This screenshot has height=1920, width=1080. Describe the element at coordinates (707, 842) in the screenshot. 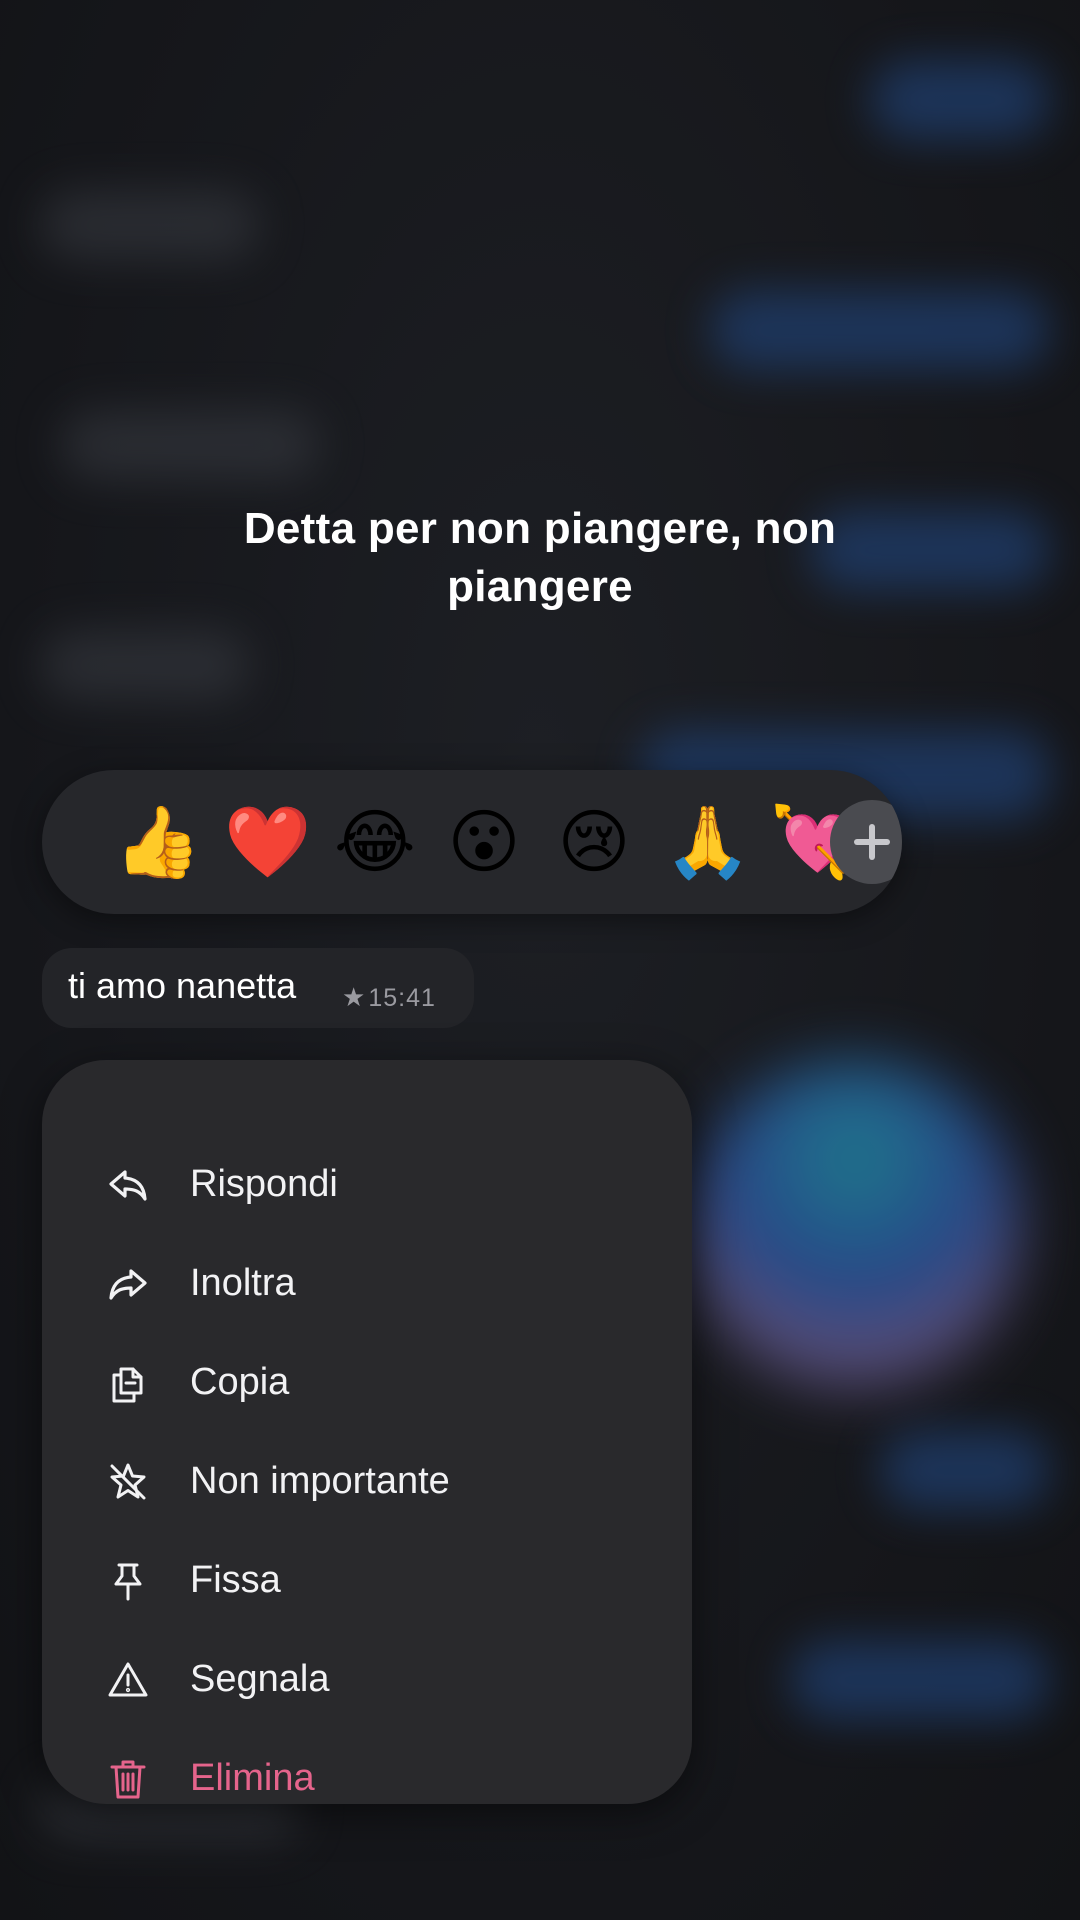

I see `reaction-folded-hands: 🙏` at that location.